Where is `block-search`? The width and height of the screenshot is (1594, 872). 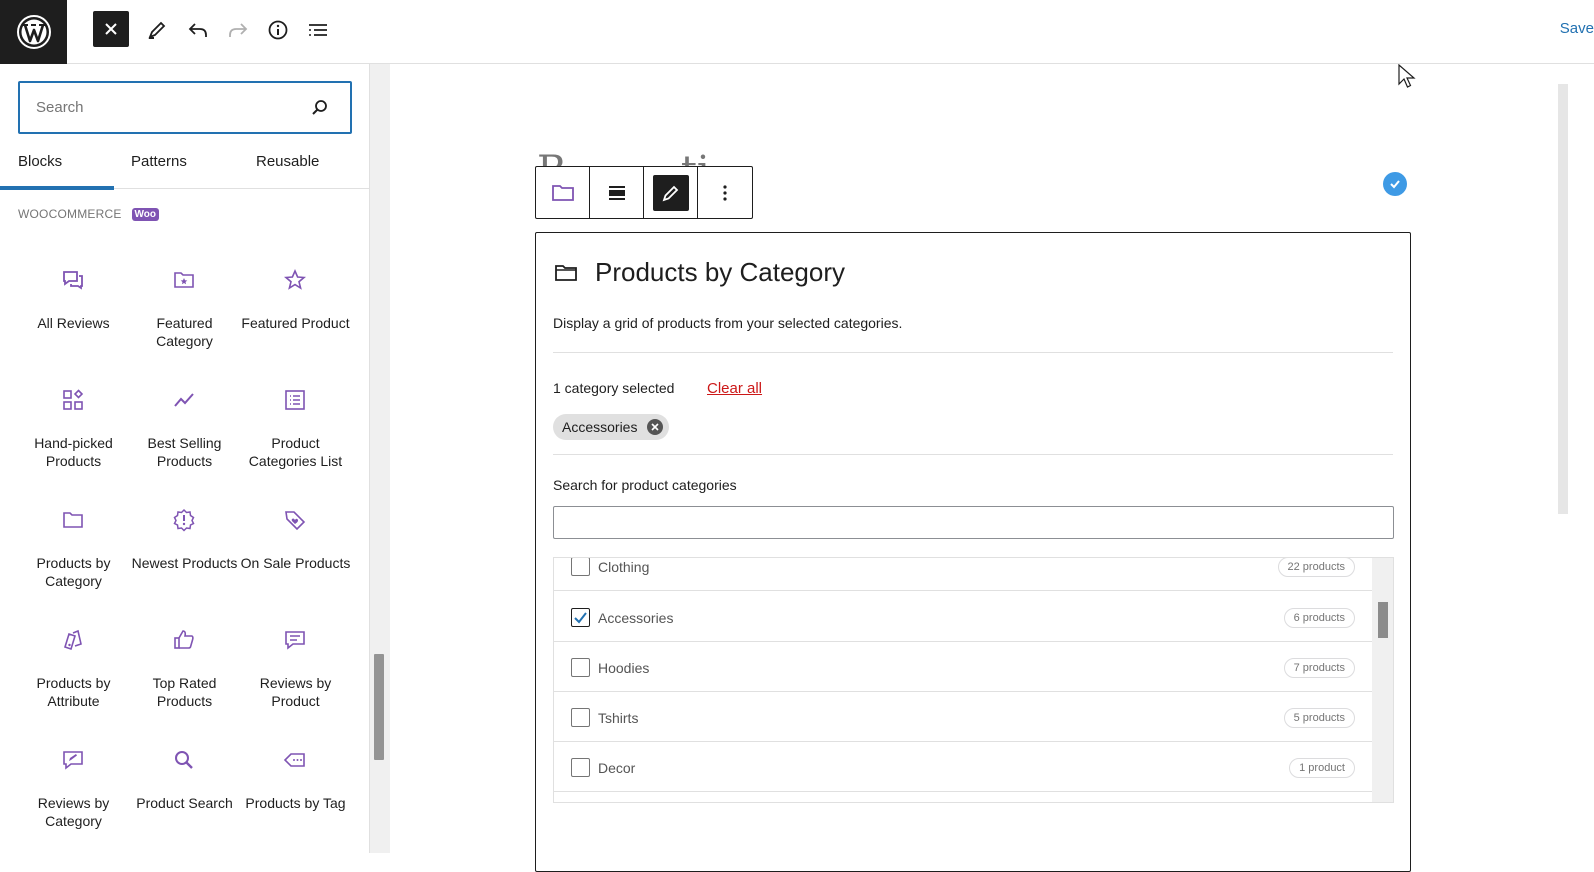
block-search is located at coordinates (185, 107).